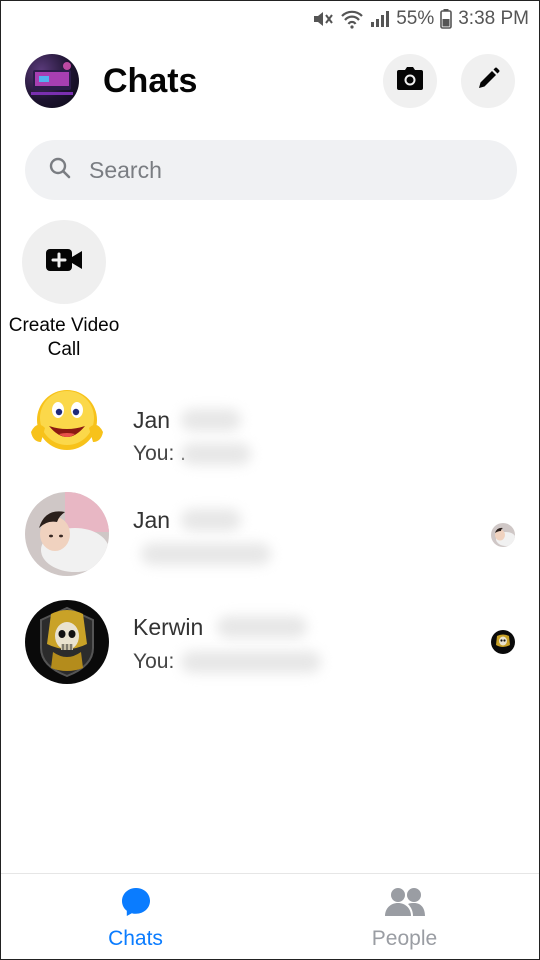  Describe the element at coordinates (352, 19) in the screenshot. I see `wifi-icon` at that location.